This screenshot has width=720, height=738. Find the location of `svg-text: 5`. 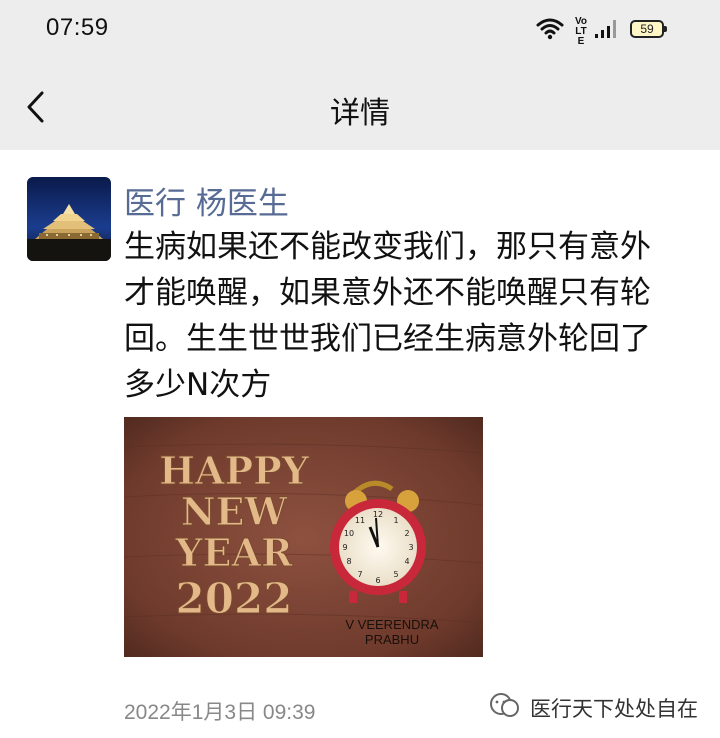

svg-text: 5 is located at coordinates (395, 574).